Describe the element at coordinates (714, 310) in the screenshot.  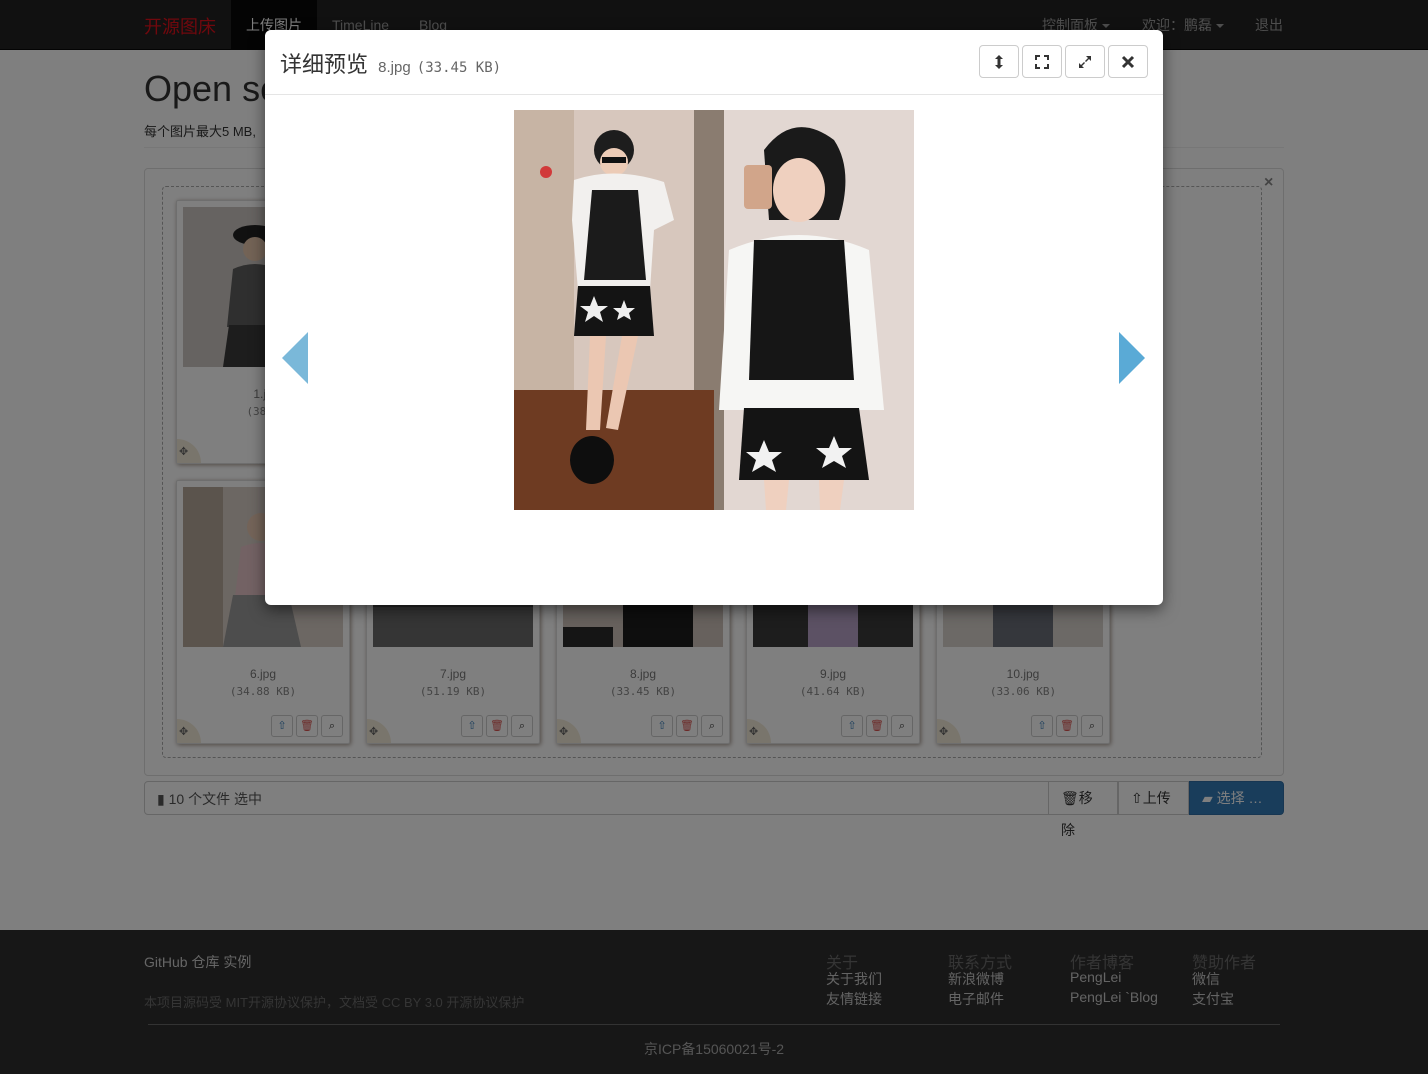
I see `preview-image` at that location.